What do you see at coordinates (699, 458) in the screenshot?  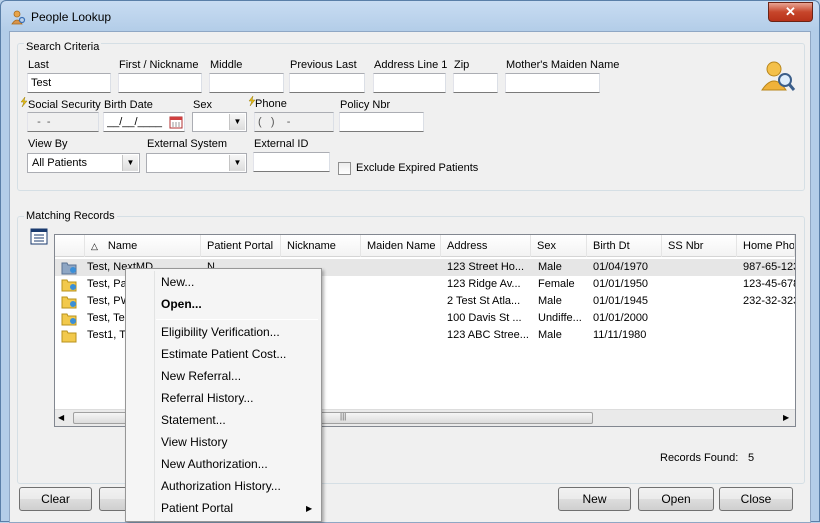 I see `records-found-label: Records Found:` at bounding box center [699, 458].